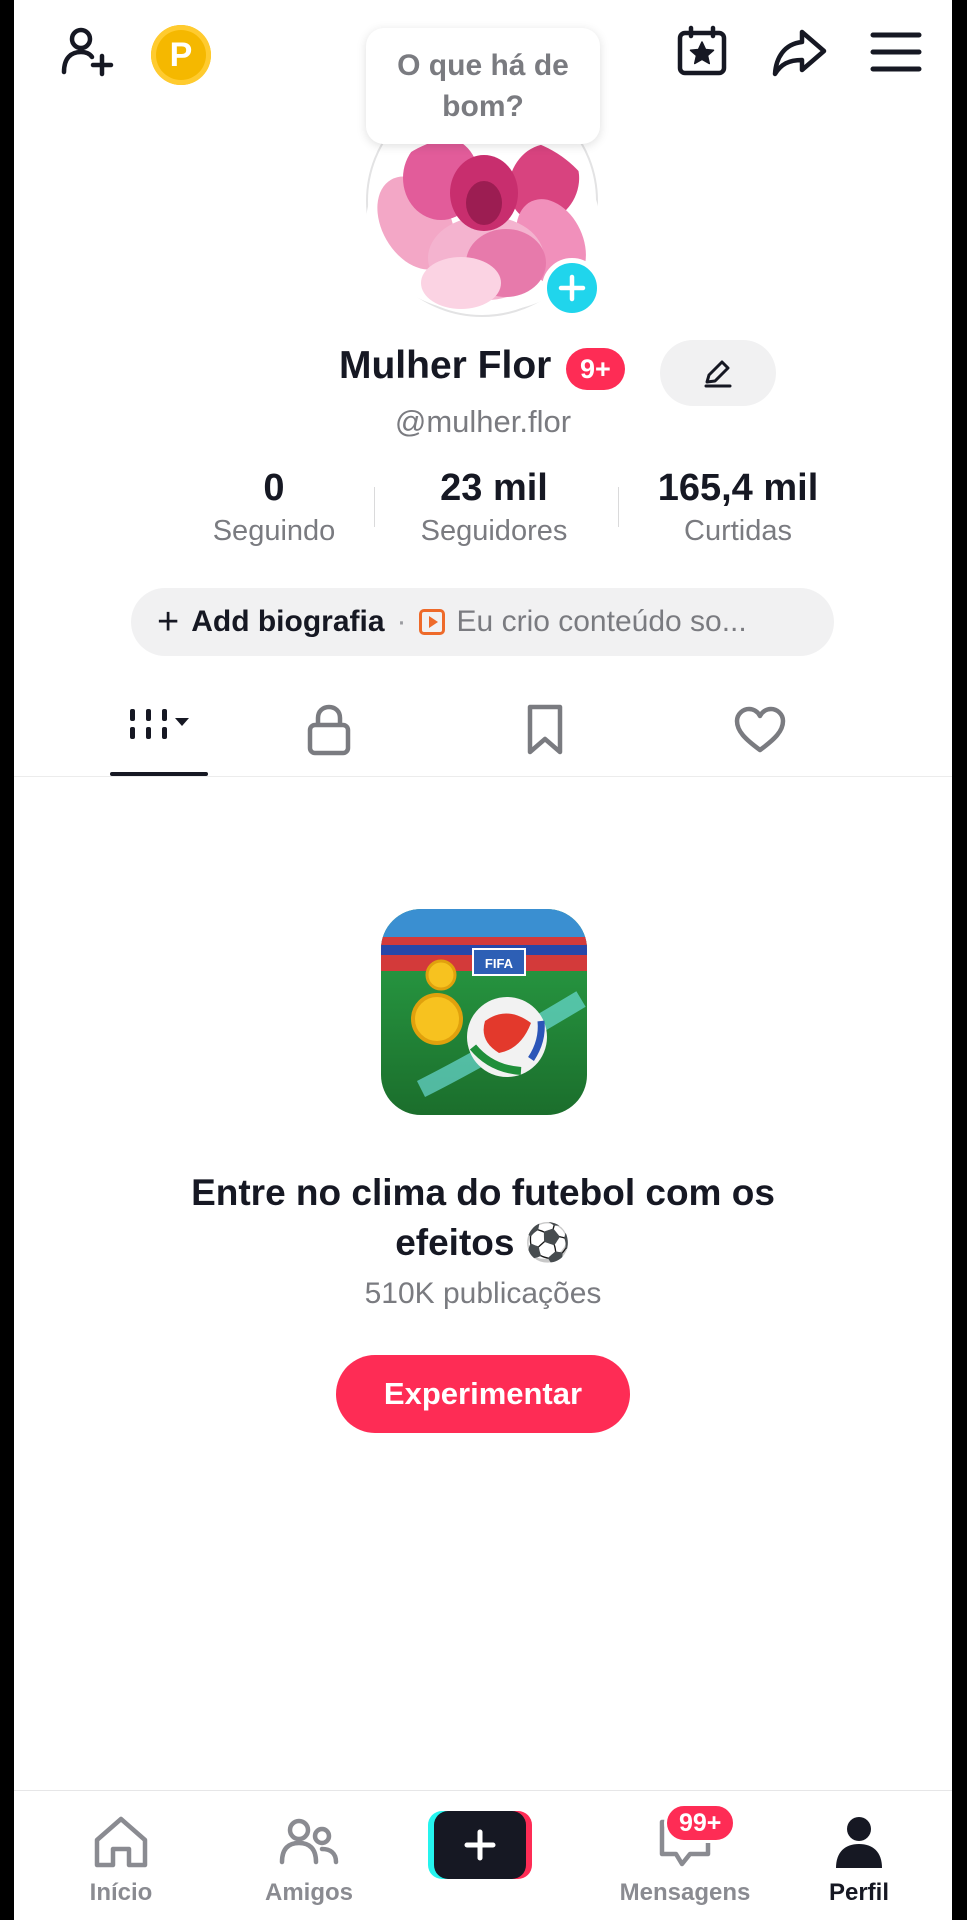  What do you see at coordinates (484, 1012) in the screenshot?
I see `football-effect-image: FIFA` at bounding box center [484, 1012].